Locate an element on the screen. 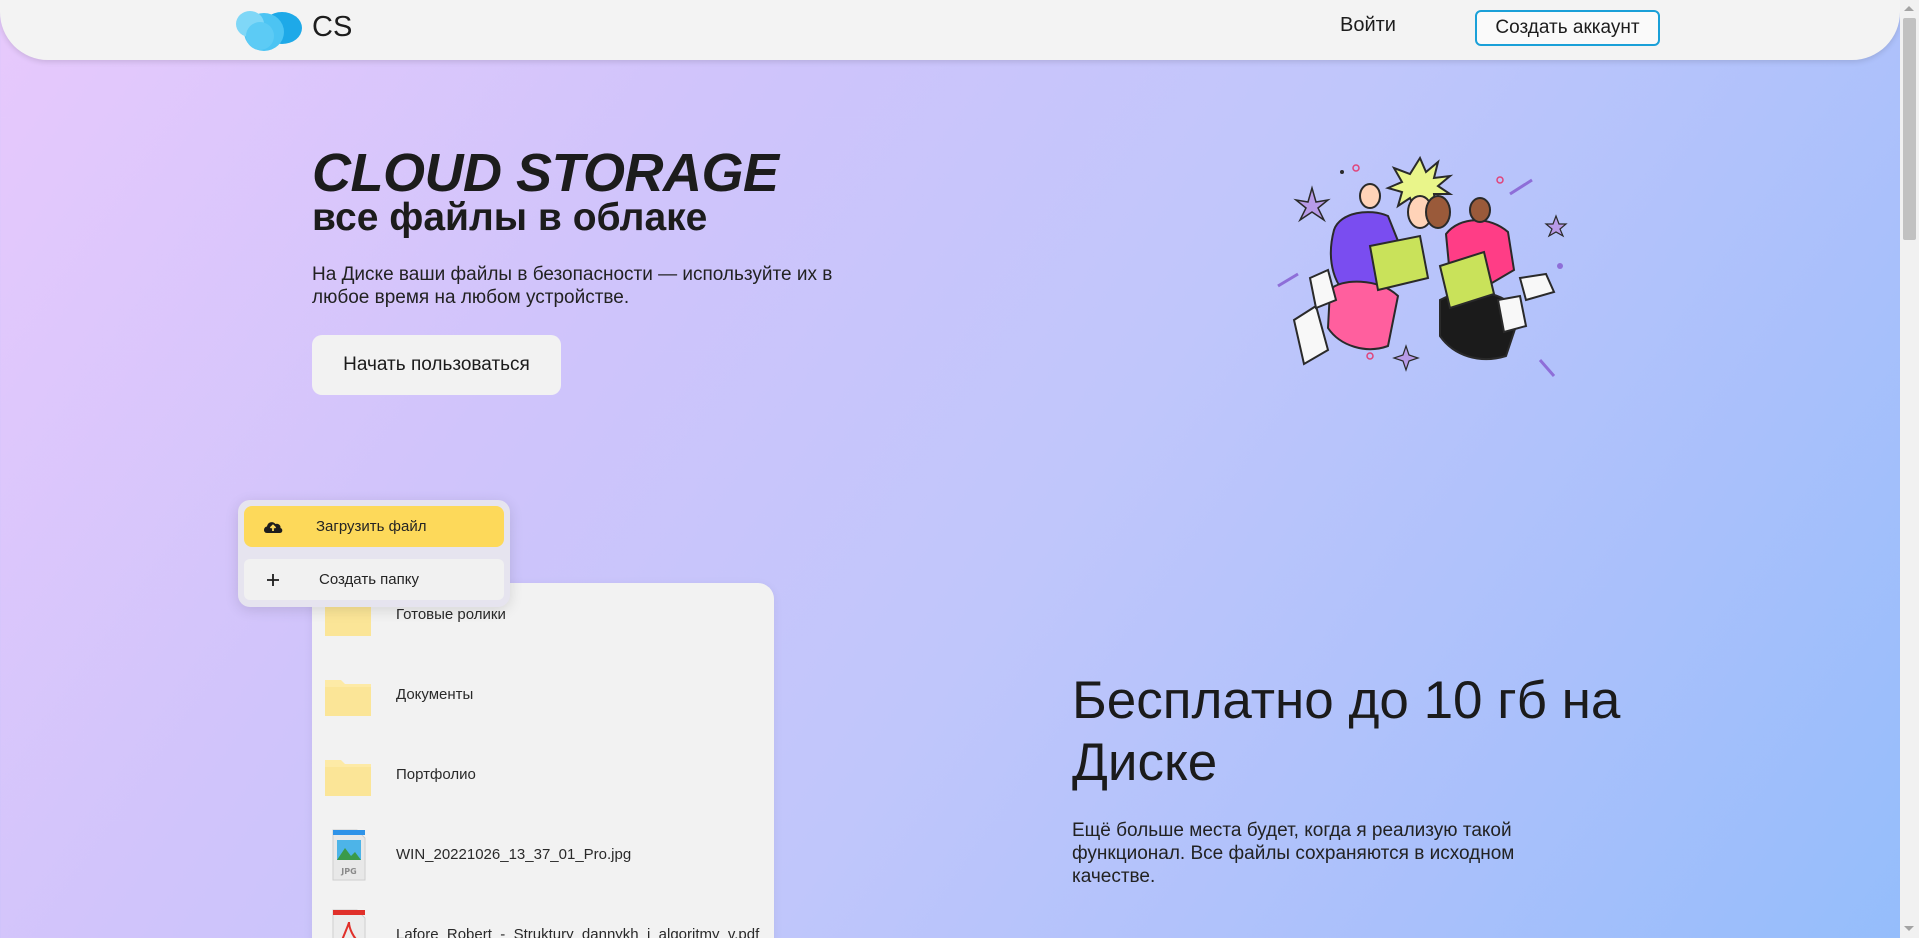 The width and height of the screenshot is (1919, 938). create-folder-button: Создать папку is located at coordinates (374, 579).